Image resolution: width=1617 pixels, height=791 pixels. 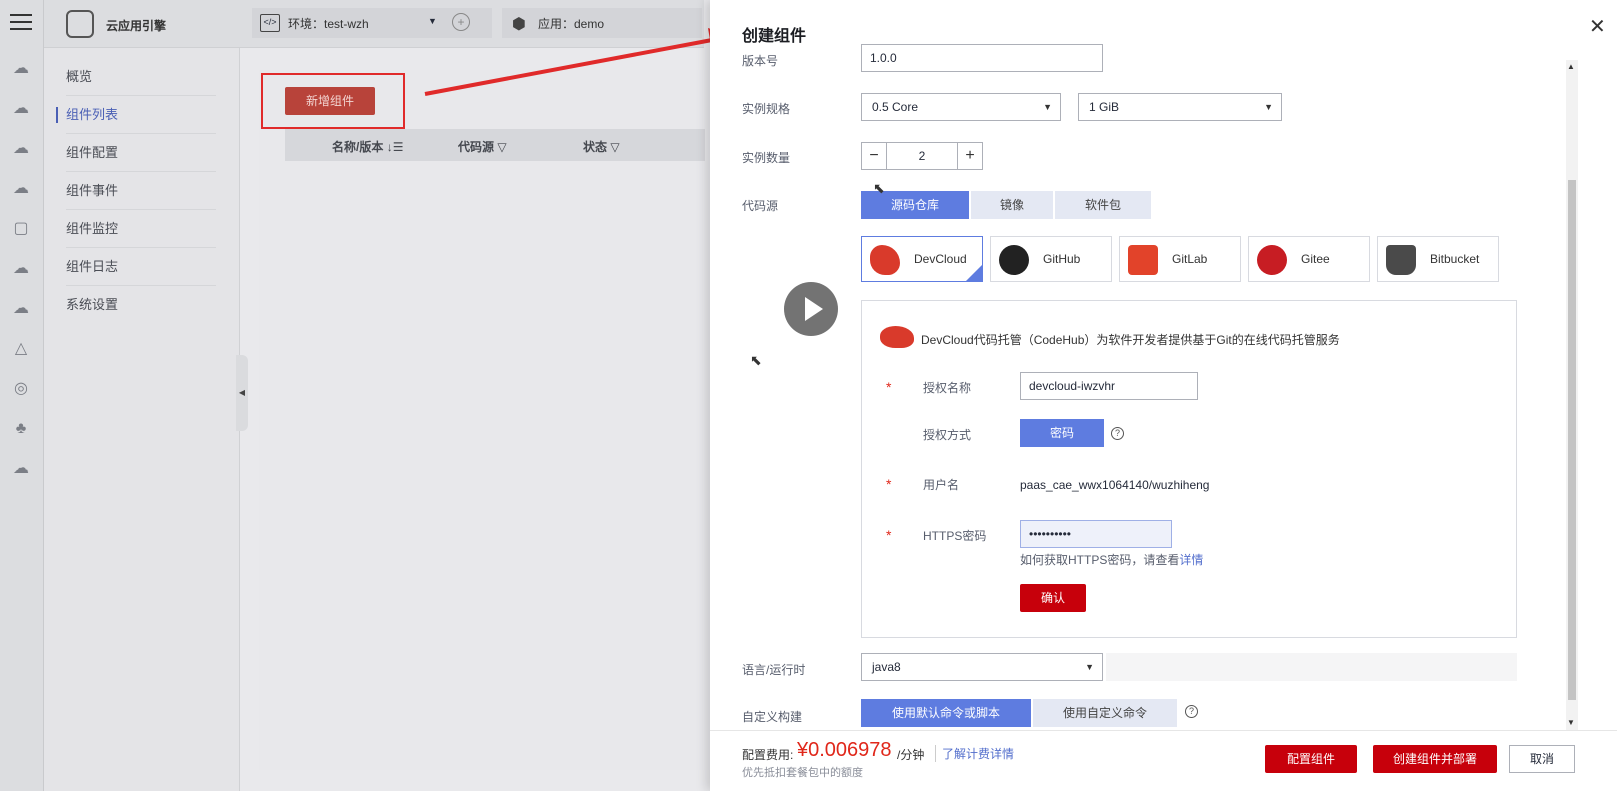 I want to click on fee-label: 配置费用:, so click(x=768, y=755).